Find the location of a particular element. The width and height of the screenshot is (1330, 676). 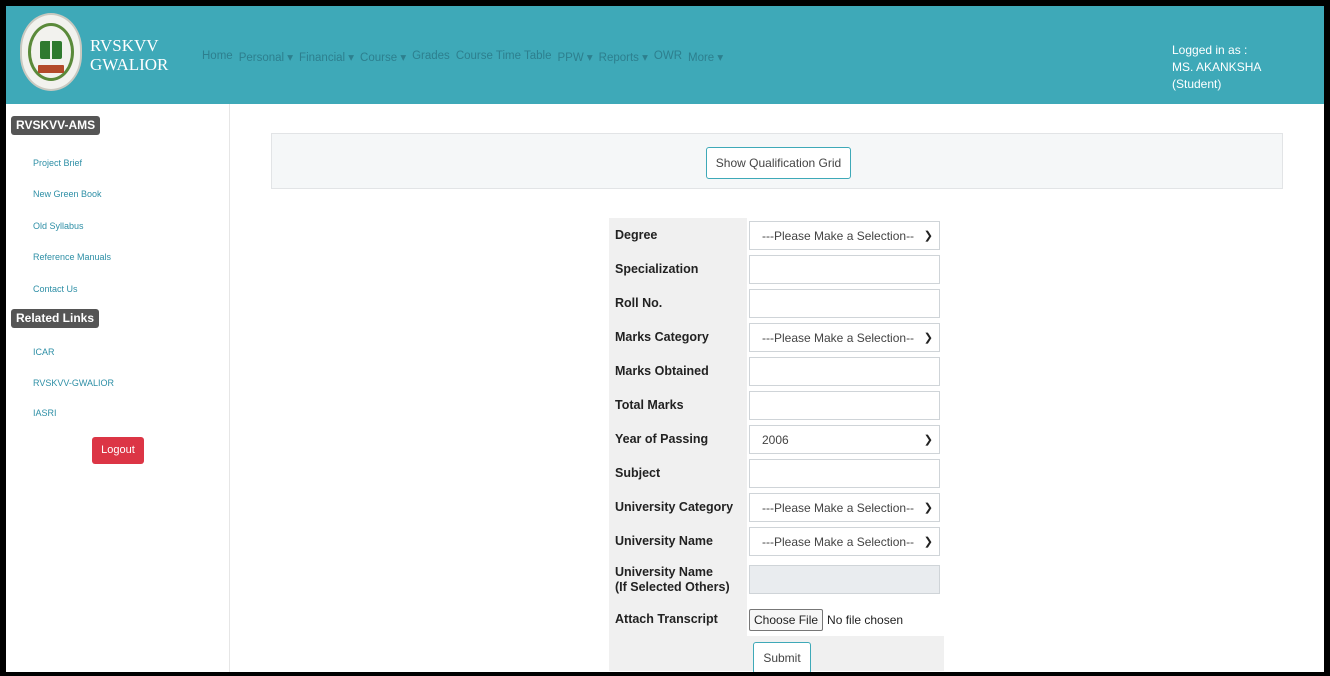

choose-file-button: Choose File is located at coordinates (786, 619).